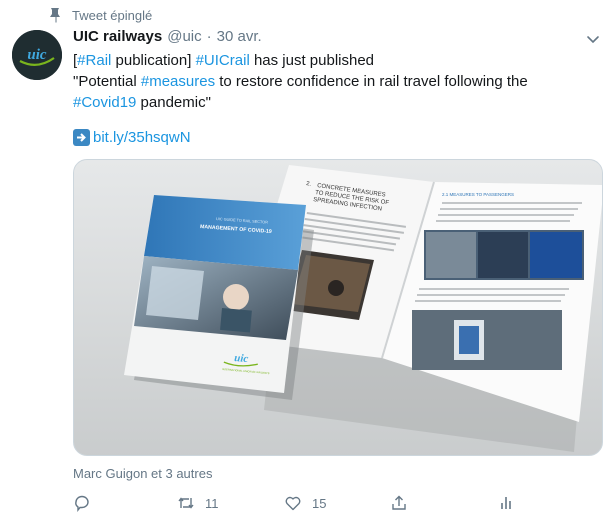 The height and width of the screenshot is (521, 610). Describe the element at coordinates (142, 473) in the screenshot. I see `liked-by: Marc Guigon et 3 autres` at that location.